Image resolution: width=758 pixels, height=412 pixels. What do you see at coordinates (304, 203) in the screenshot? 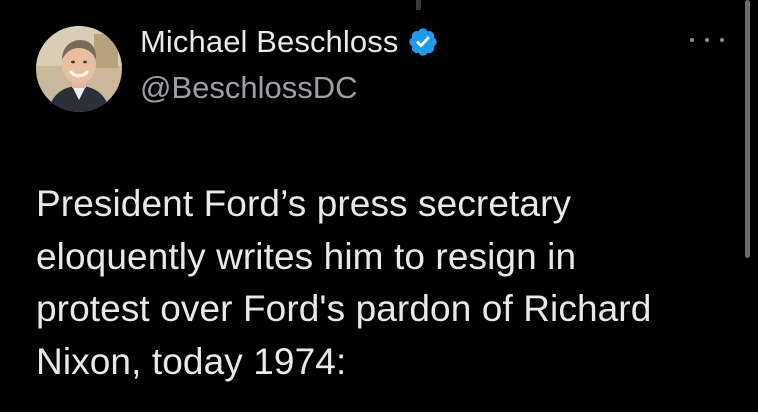
I see `tweet-text-line: President Ford’s press secretary` at bounding box center [304, 203].